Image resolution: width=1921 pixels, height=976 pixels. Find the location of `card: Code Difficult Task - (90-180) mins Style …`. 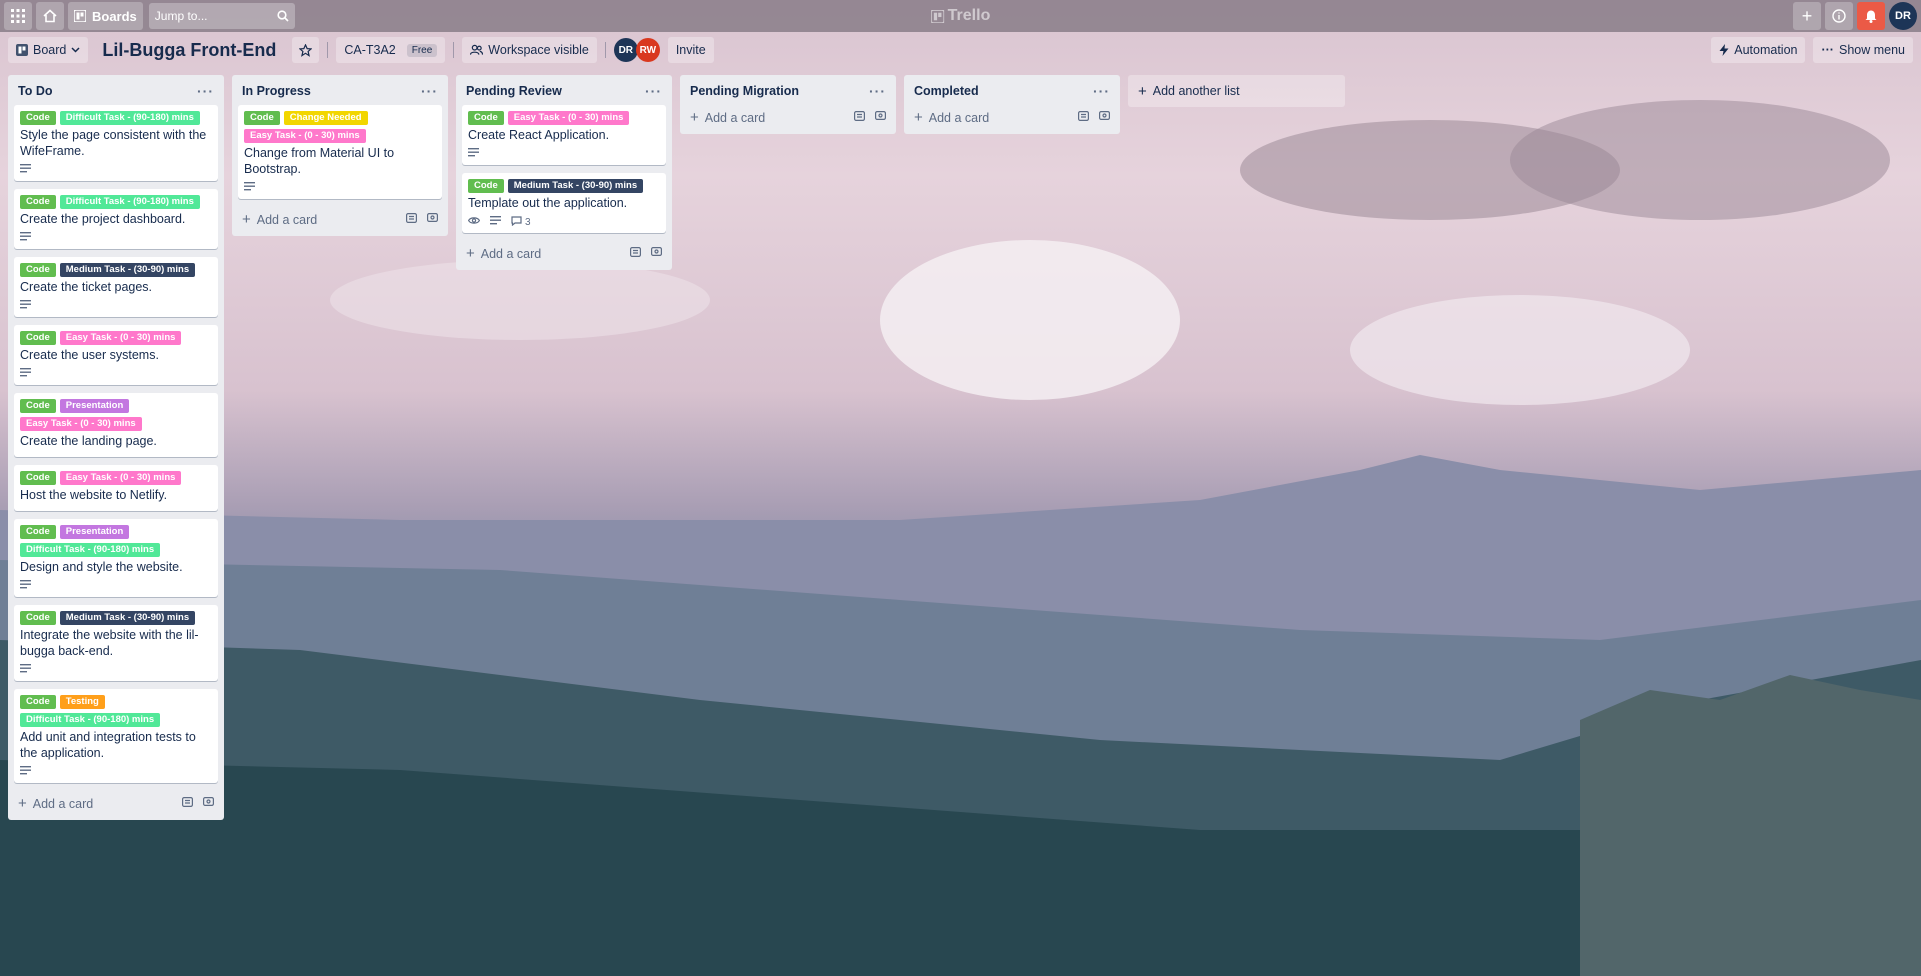

card: Code Difficult Task - (90-180) mins Style … is located at coordinates (116, 143).